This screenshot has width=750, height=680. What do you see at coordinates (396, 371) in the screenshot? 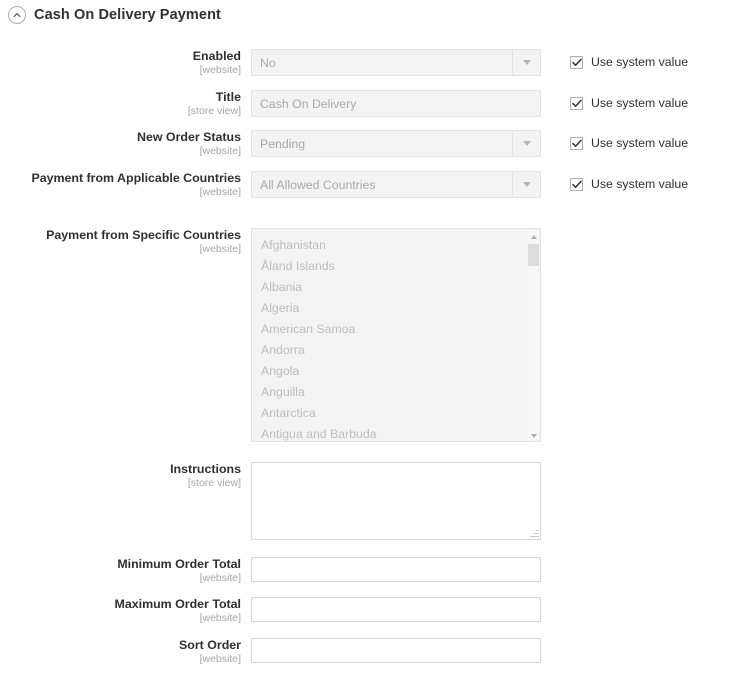
I see `country-option: Angola` at bounding box center [396, 371].